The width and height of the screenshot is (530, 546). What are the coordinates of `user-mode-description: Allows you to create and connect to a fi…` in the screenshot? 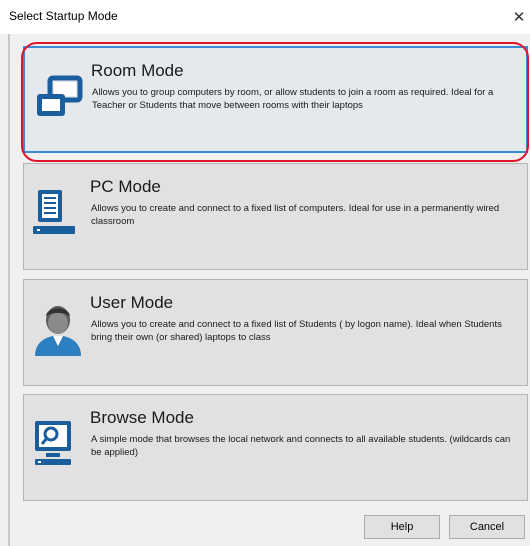 It's located at (296, 331).